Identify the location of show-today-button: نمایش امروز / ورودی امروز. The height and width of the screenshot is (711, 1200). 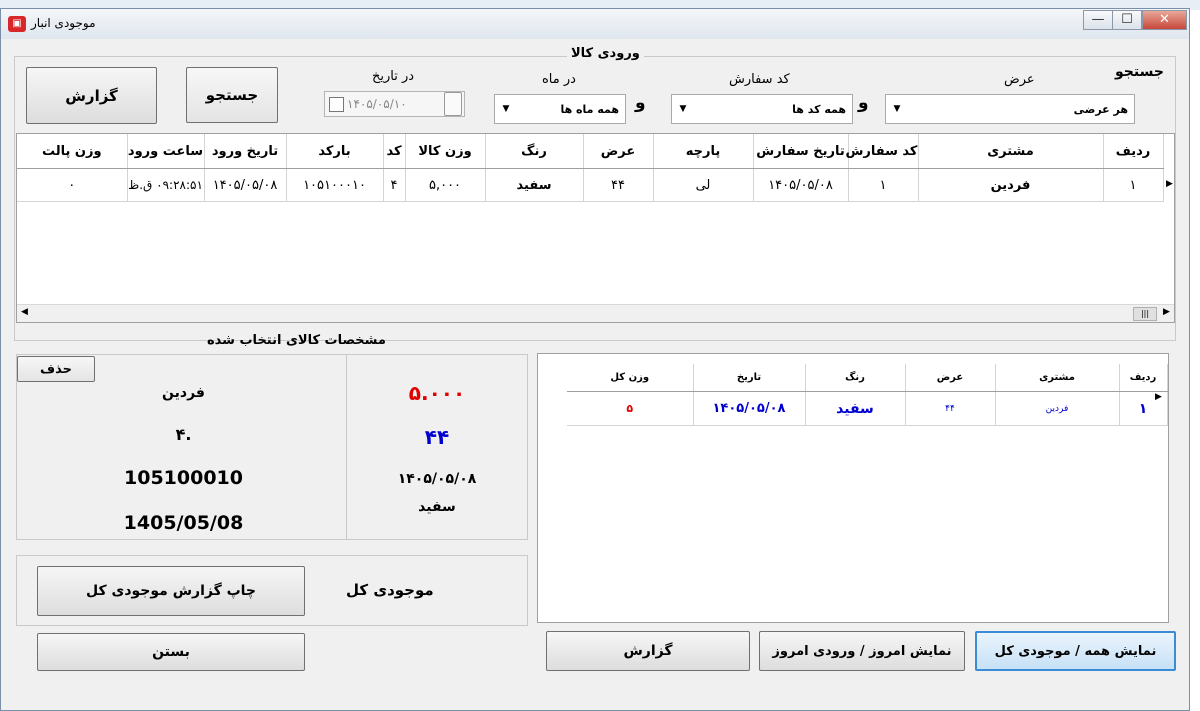
(862, 651).